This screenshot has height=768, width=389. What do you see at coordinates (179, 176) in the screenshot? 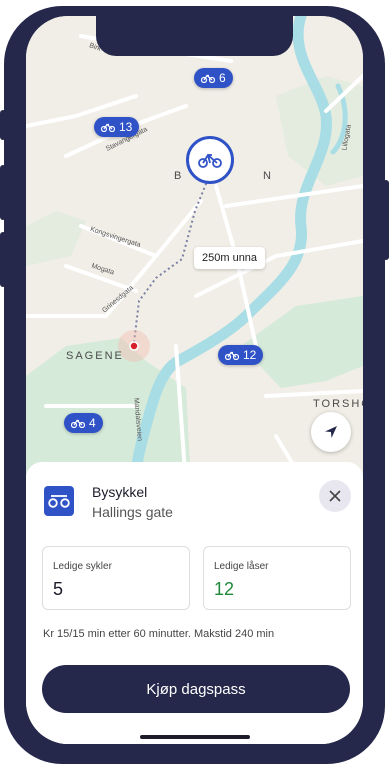
I see `place-label-bjolsen: B` at bounding box center [179, 176].